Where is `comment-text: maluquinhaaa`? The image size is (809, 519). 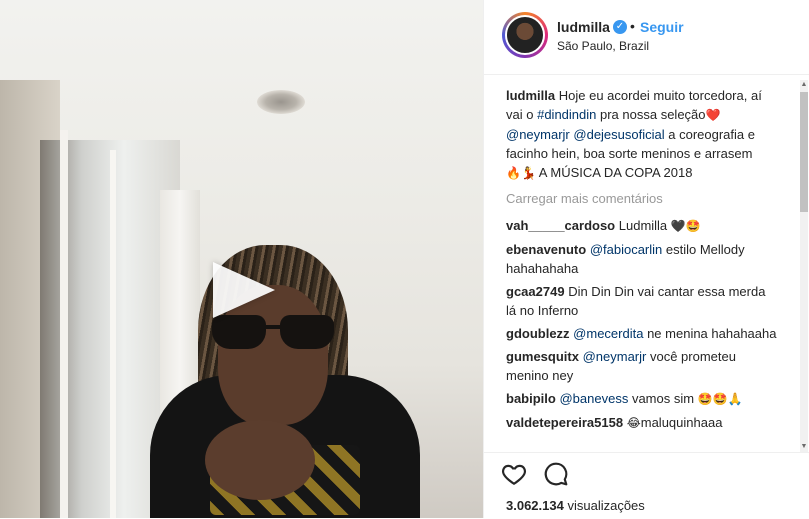 comment-text: maluquinhaaa is located at coordinates (681, 422).